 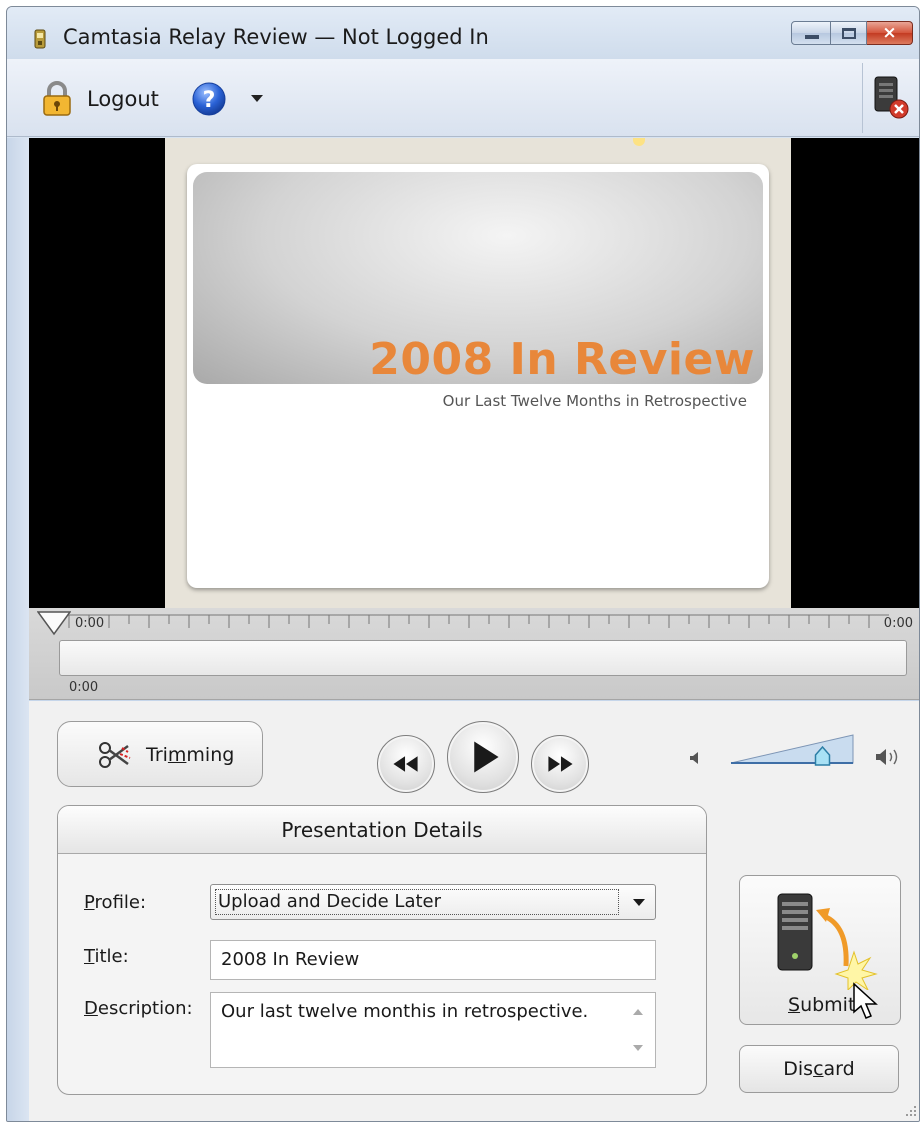 I want to click on app-icon, so click(x=40, y=39).